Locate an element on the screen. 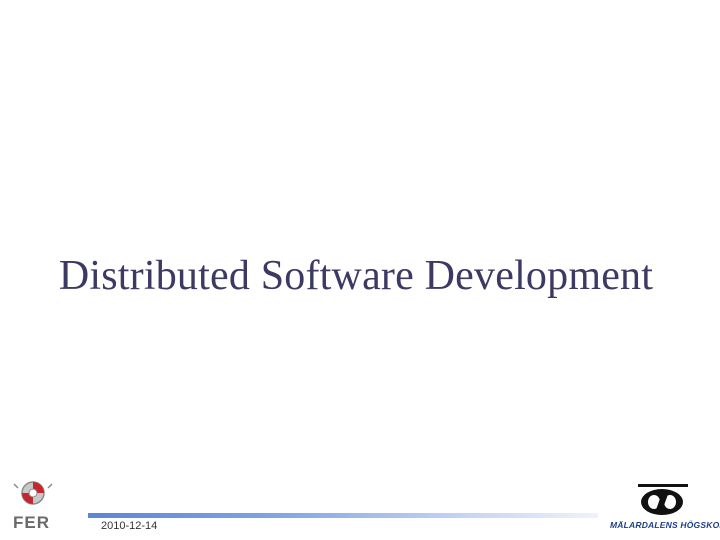  mdh-logo-text: MÄLARDALENS HÖGSKOLA is located at coordinates (665, 525).